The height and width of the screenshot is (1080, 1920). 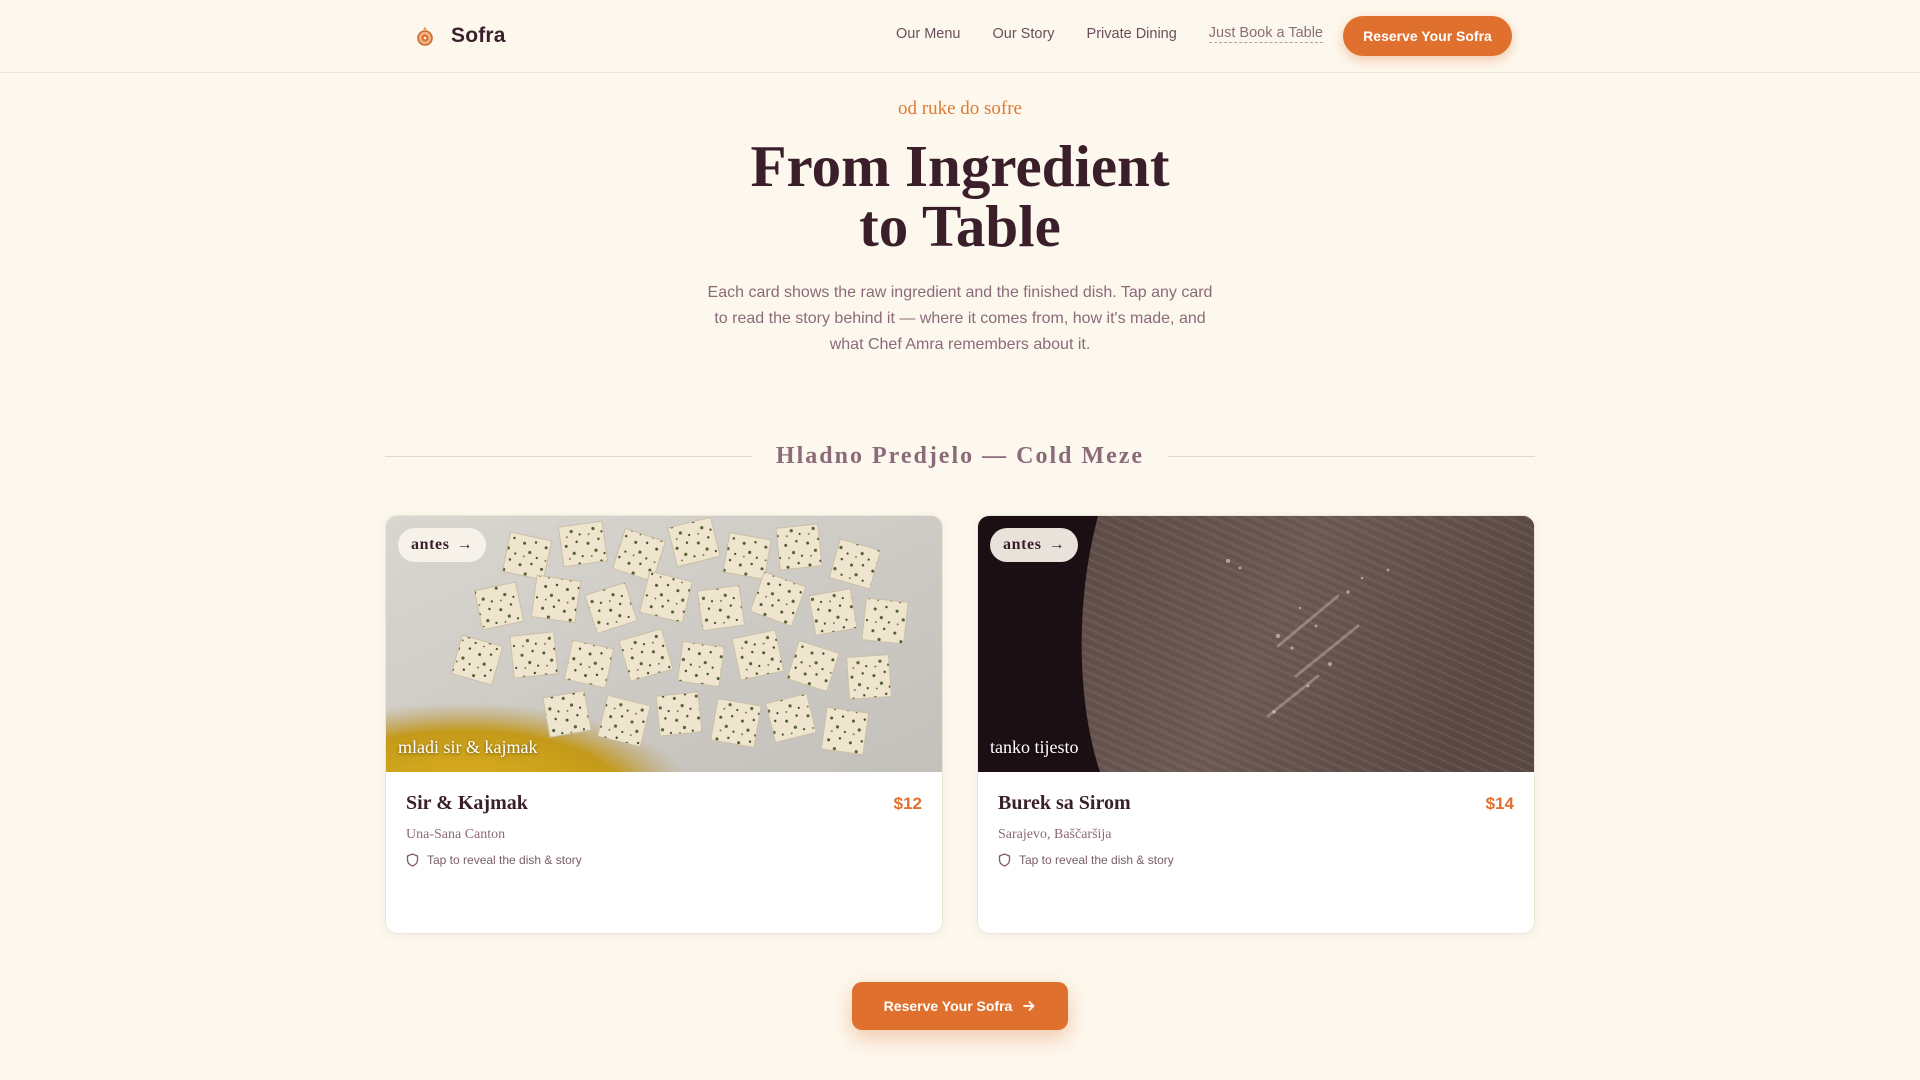 What do you see at coordinates (948, 1006) in the screenshot?
I see `reserve-bottom-label: Reserve Your Sofra` at bounding box center [948, 1006].